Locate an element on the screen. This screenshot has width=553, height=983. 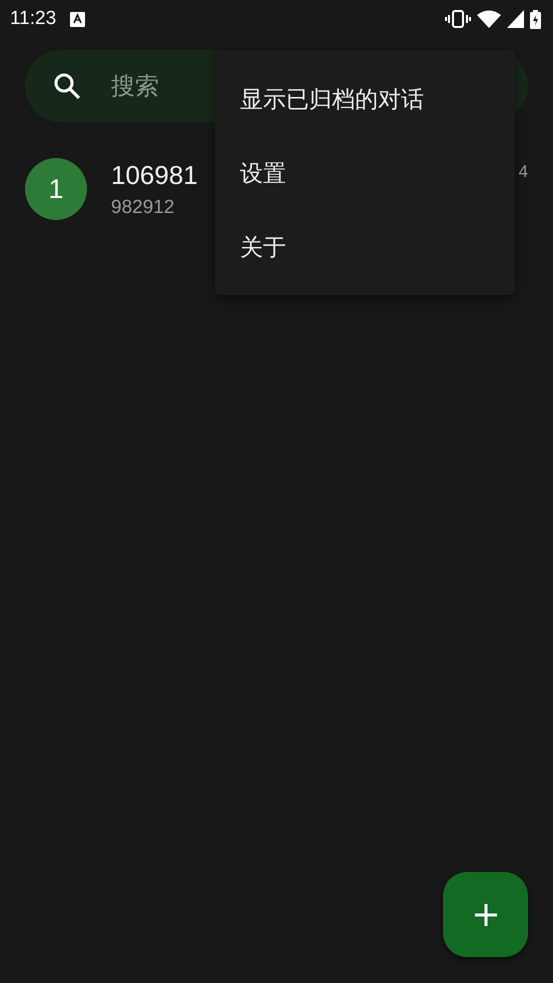
status-time: 11:23 is located at coordinates (33, 19).